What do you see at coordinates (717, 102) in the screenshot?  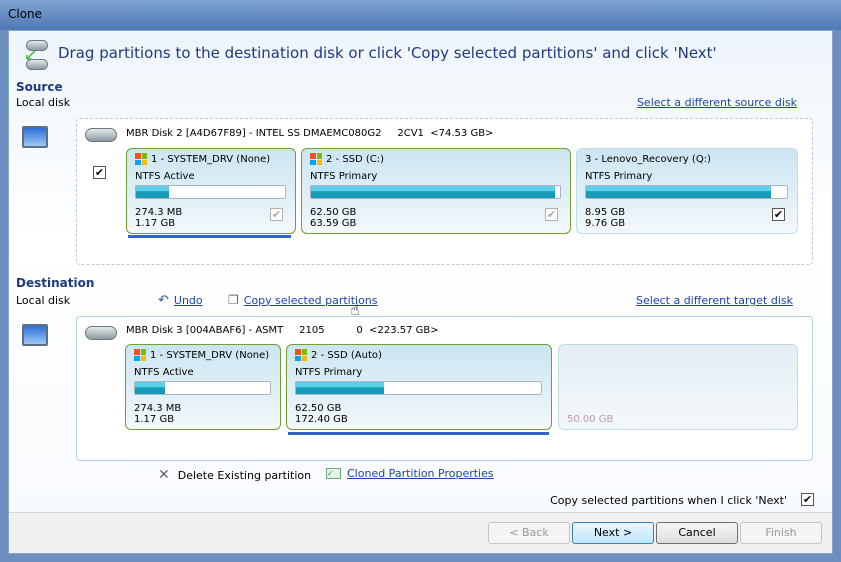 I see `select-source-disk-link: Select a different source disk` at bounding box center [717, 102].